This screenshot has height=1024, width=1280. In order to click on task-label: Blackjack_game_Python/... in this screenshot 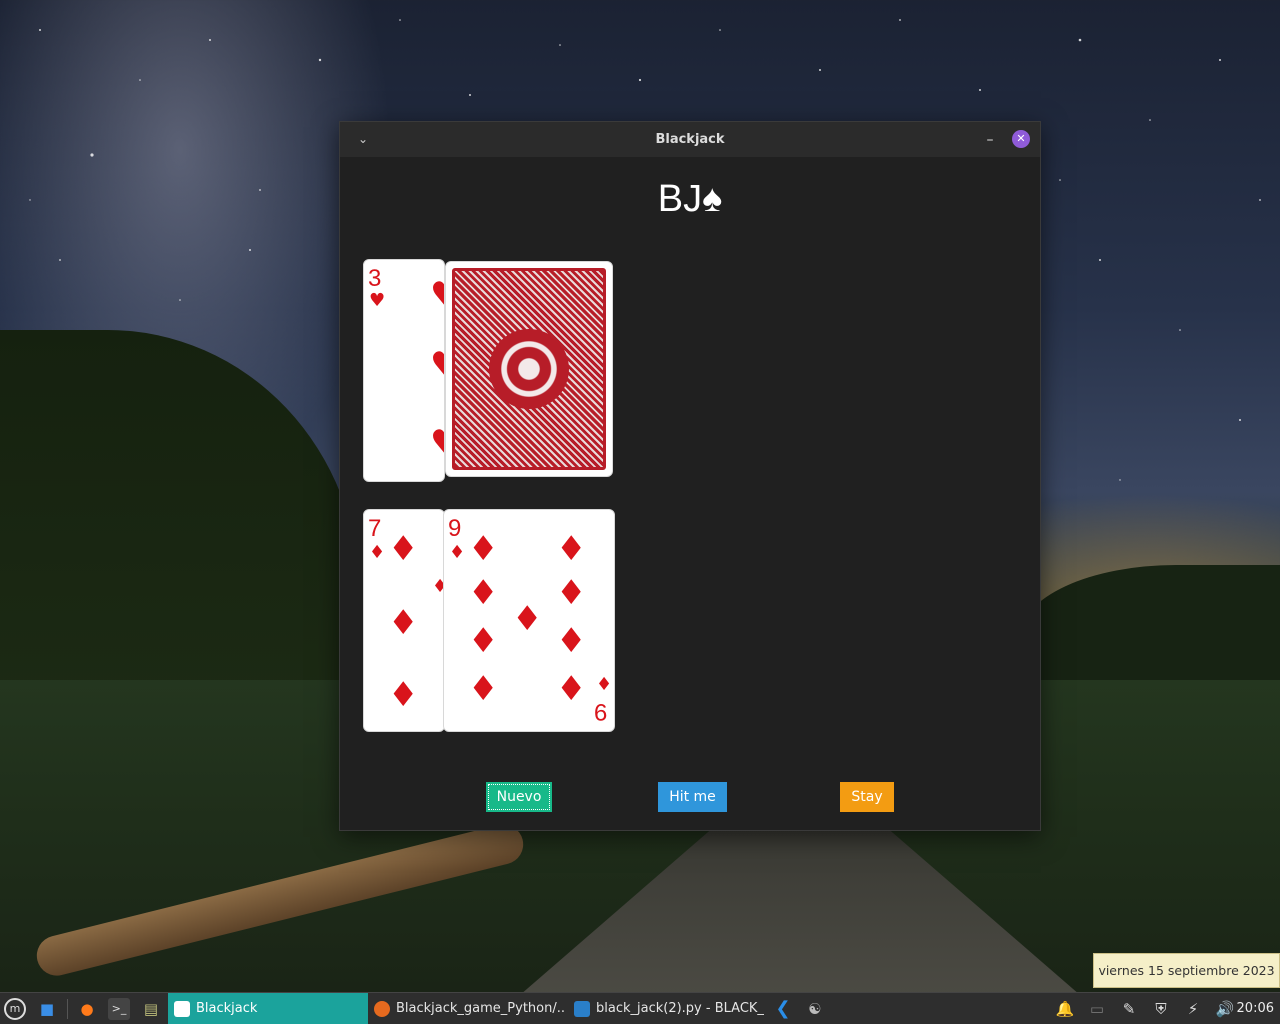, I will do `click(481, 1008)`.